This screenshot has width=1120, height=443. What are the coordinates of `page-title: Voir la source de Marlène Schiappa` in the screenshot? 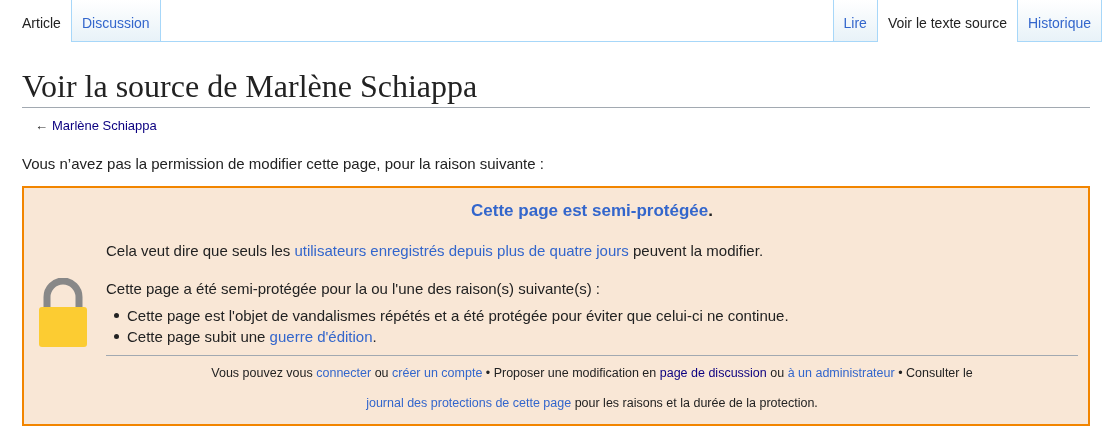 It's located at (556, 87).